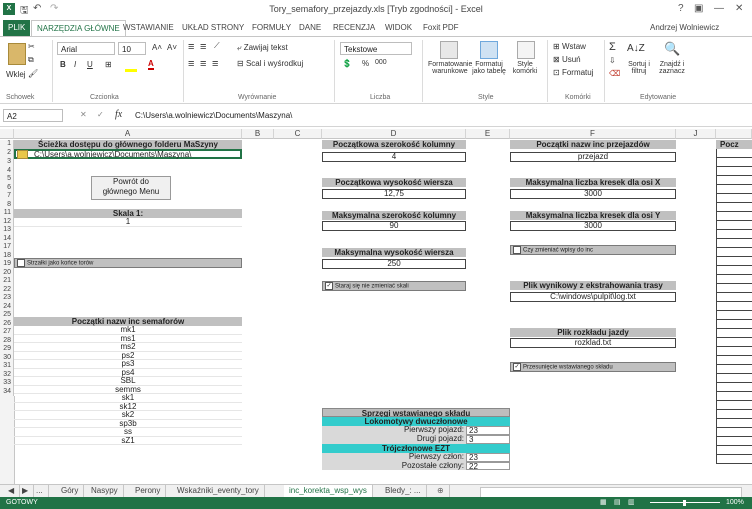  What do you see at coordinates (525, 68) in the screenshot?
I see `cell-styles-label: Style komórki` at bounding box center [525, 68].